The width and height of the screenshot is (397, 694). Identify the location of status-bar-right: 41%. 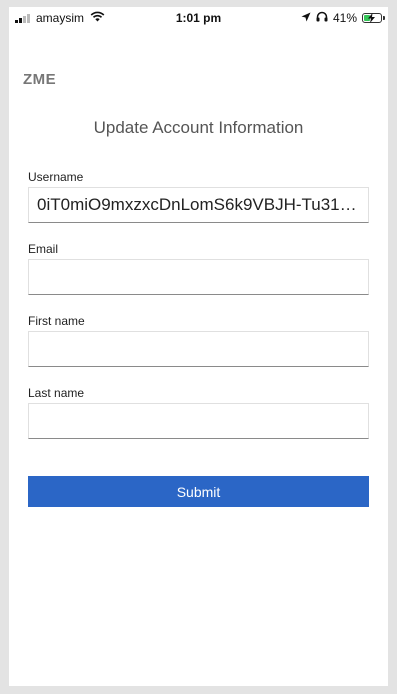
(343, 18).